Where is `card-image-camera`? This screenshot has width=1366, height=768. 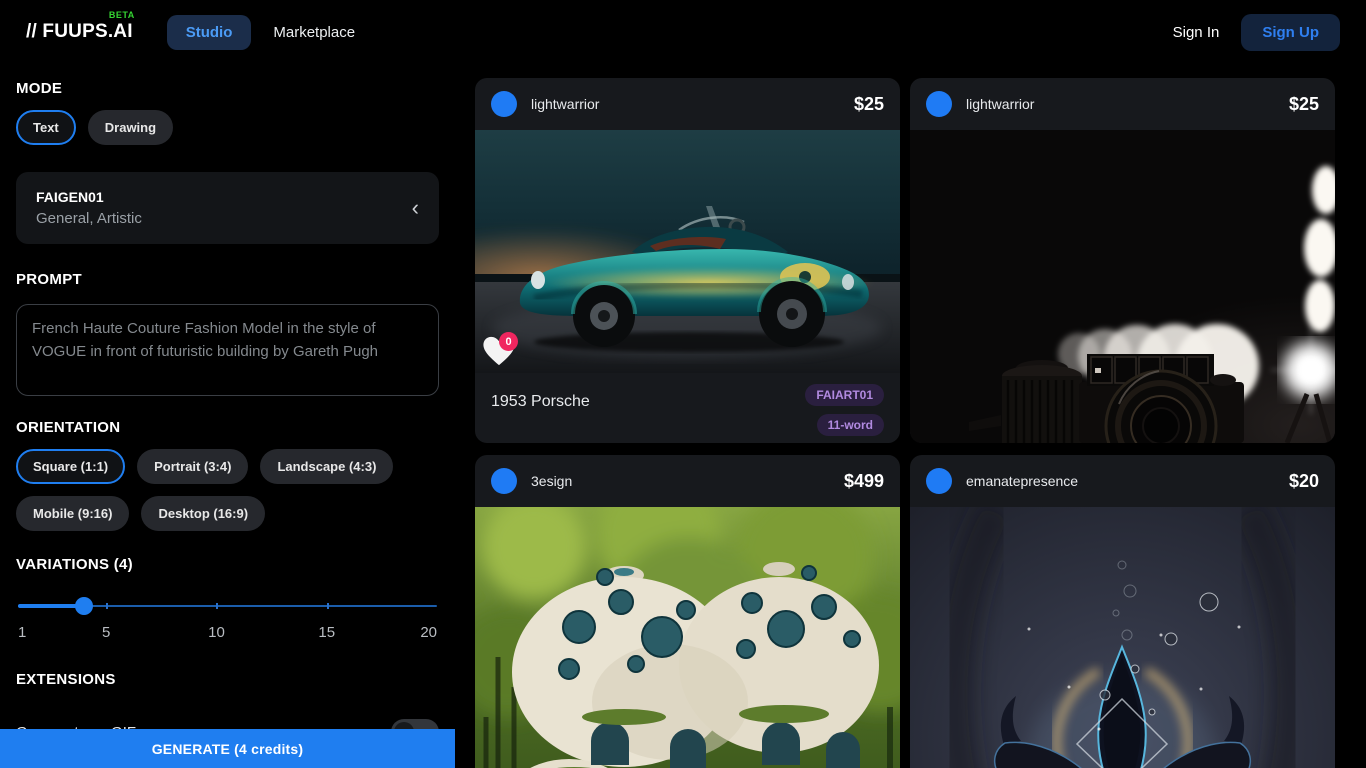 card-image-camera is located at coordinates (1122, 286).